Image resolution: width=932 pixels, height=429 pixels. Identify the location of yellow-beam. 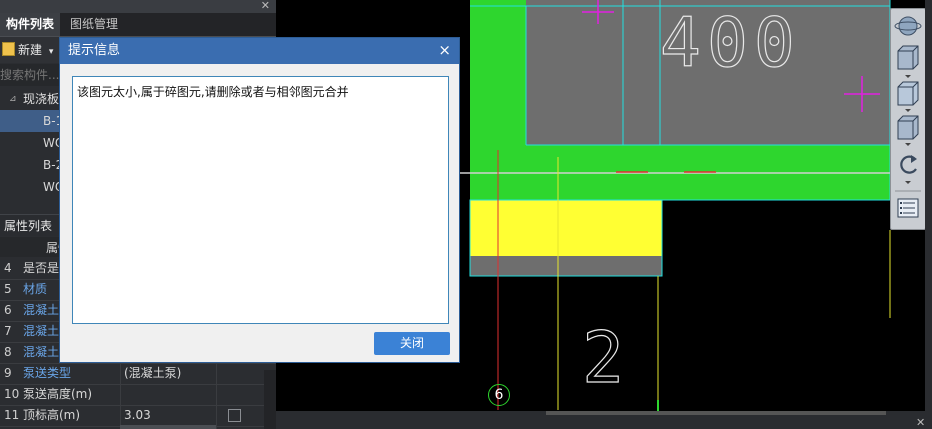
(566, 228).